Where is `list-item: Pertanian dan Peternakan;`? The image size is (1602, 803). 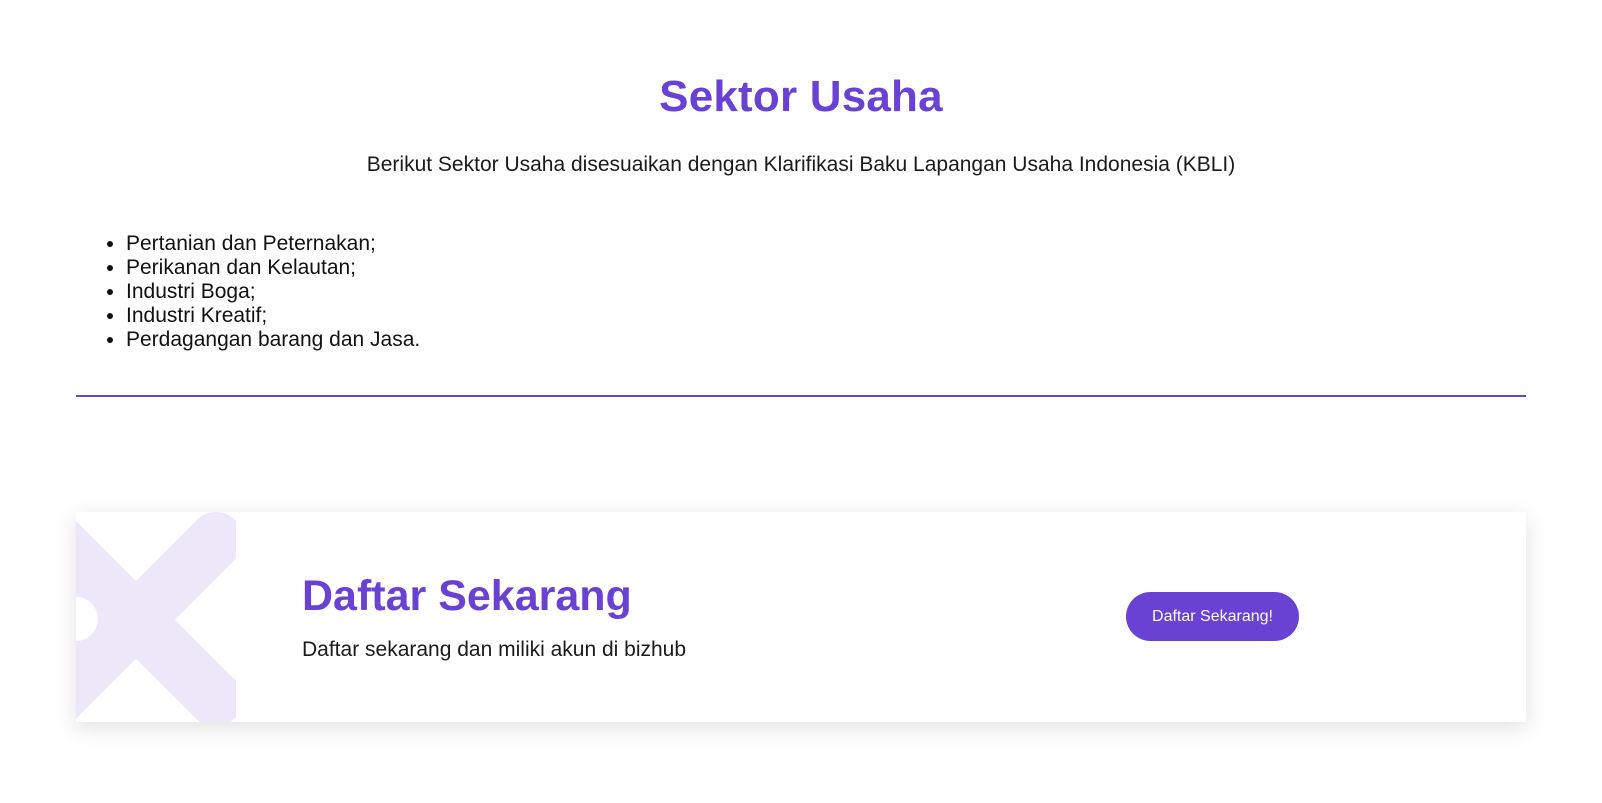 list-item: Pertanian dan Peternakan; is located at coordinates (273, 244).